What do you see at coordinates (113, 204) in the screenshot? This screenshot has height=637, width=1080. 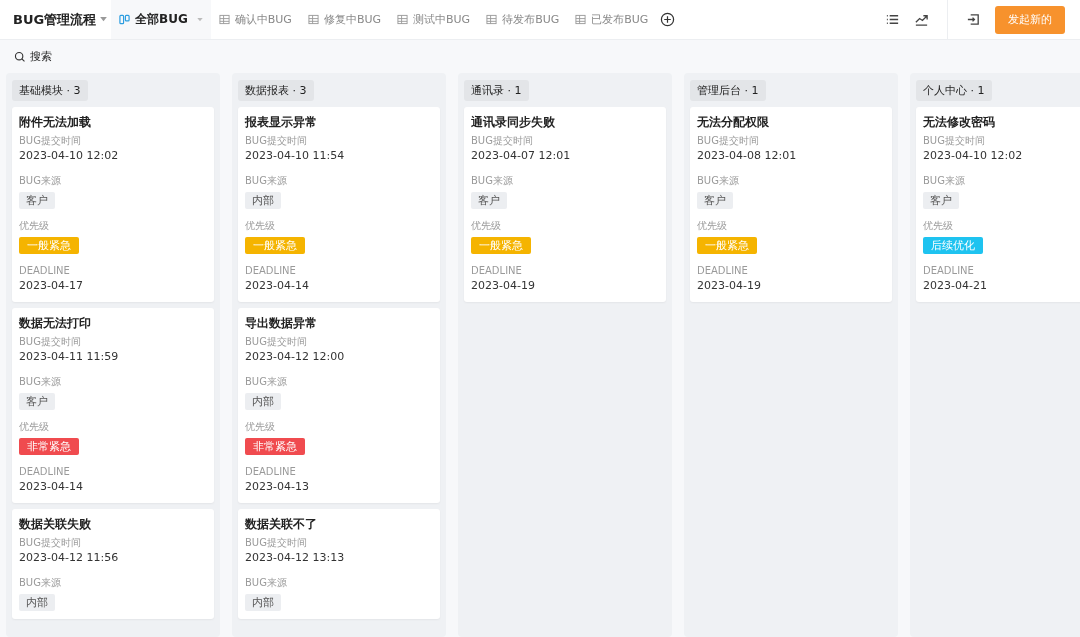 I see `bug-card: 附件无法加载 BUG提交时间 2023-04-10 12:02 BUG来源 客户 优先级 一般紧急 DEADLINE 2023-04-17` at bounding box center [113, 204].